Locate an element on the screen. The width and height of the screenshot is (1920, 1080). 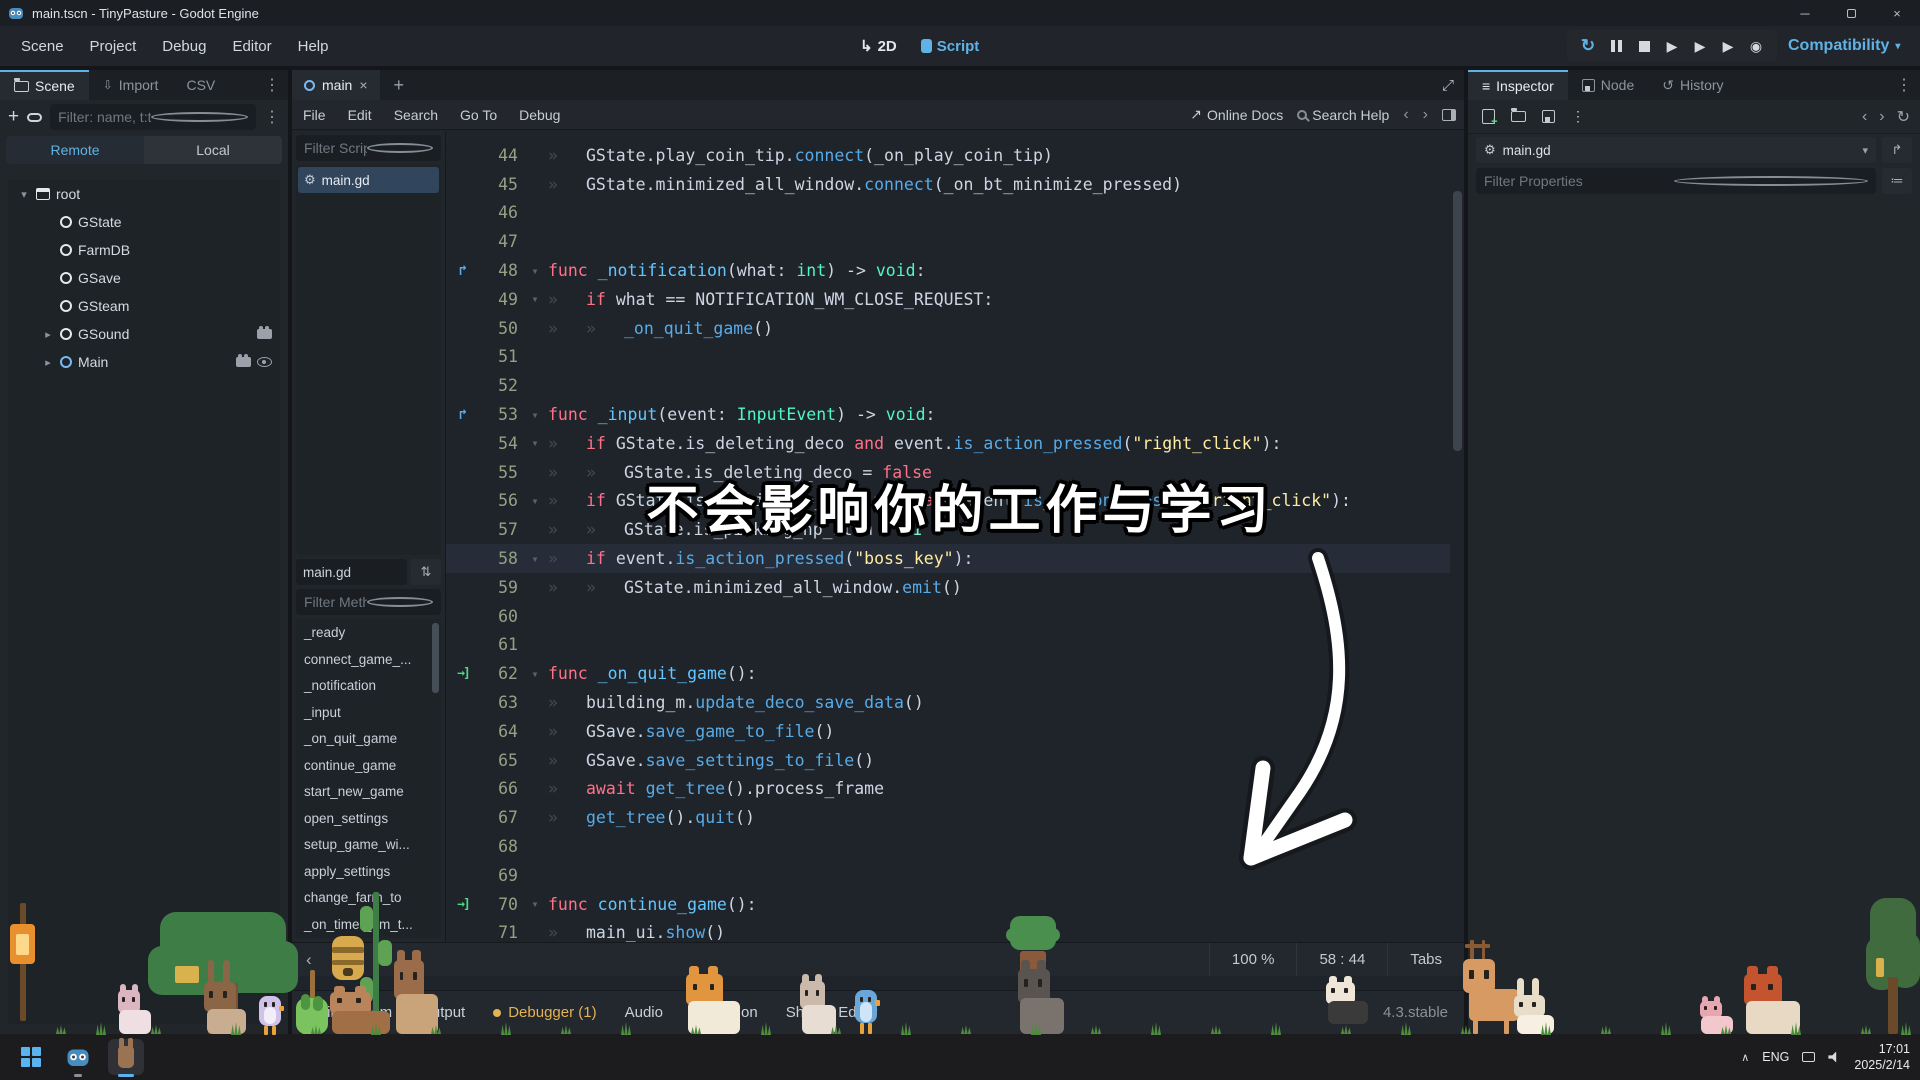
mode-2d-button: ↳ 2D is located at coordinates (878, 46).